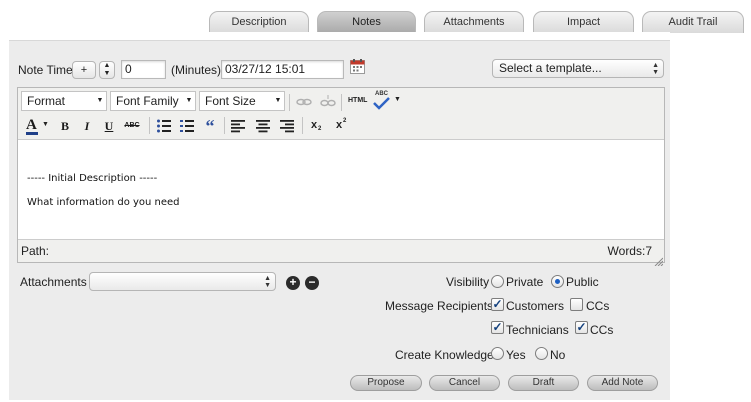 The height and width of the screenshot is (402, 751). I want to click on tab-attachments: Attachments, so click(474, 22).